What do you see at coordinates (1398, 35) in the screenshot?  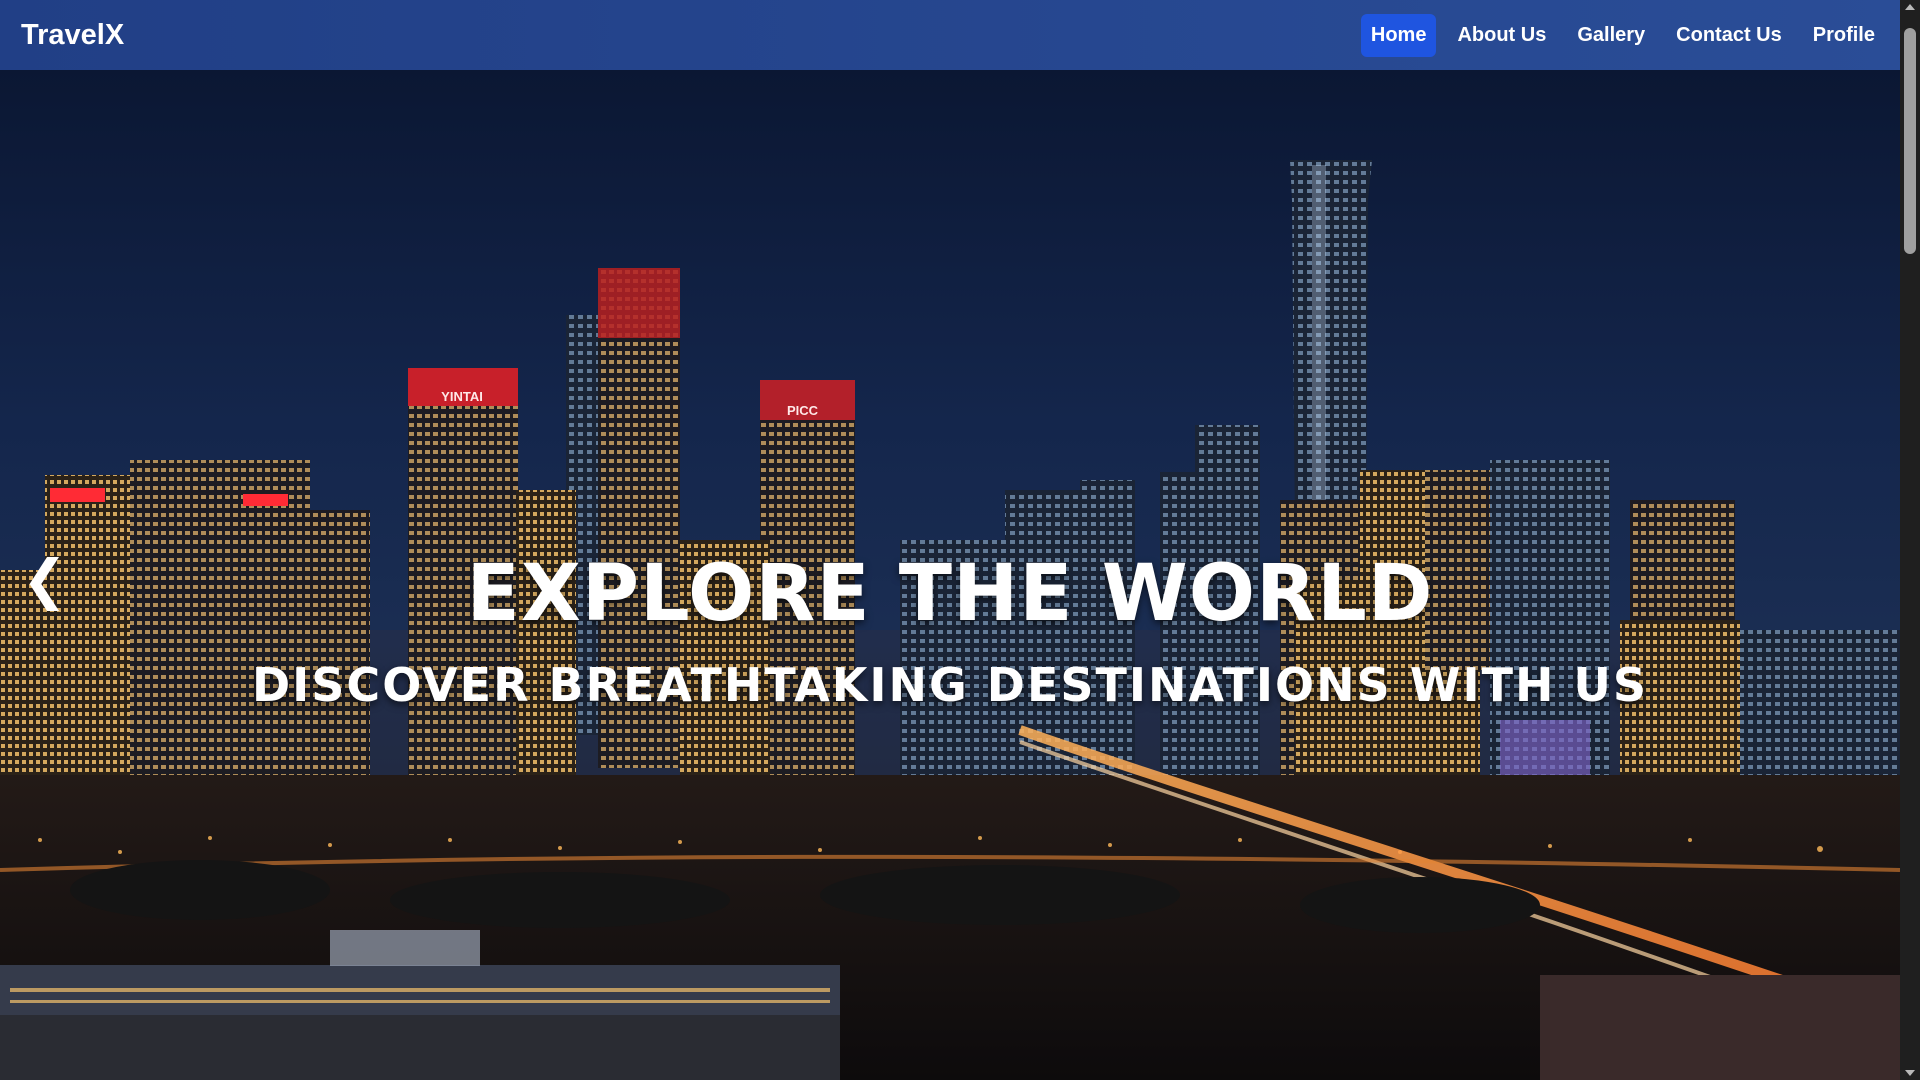 I see `nav-item-home: Home` at bounding box center [1398, 35].